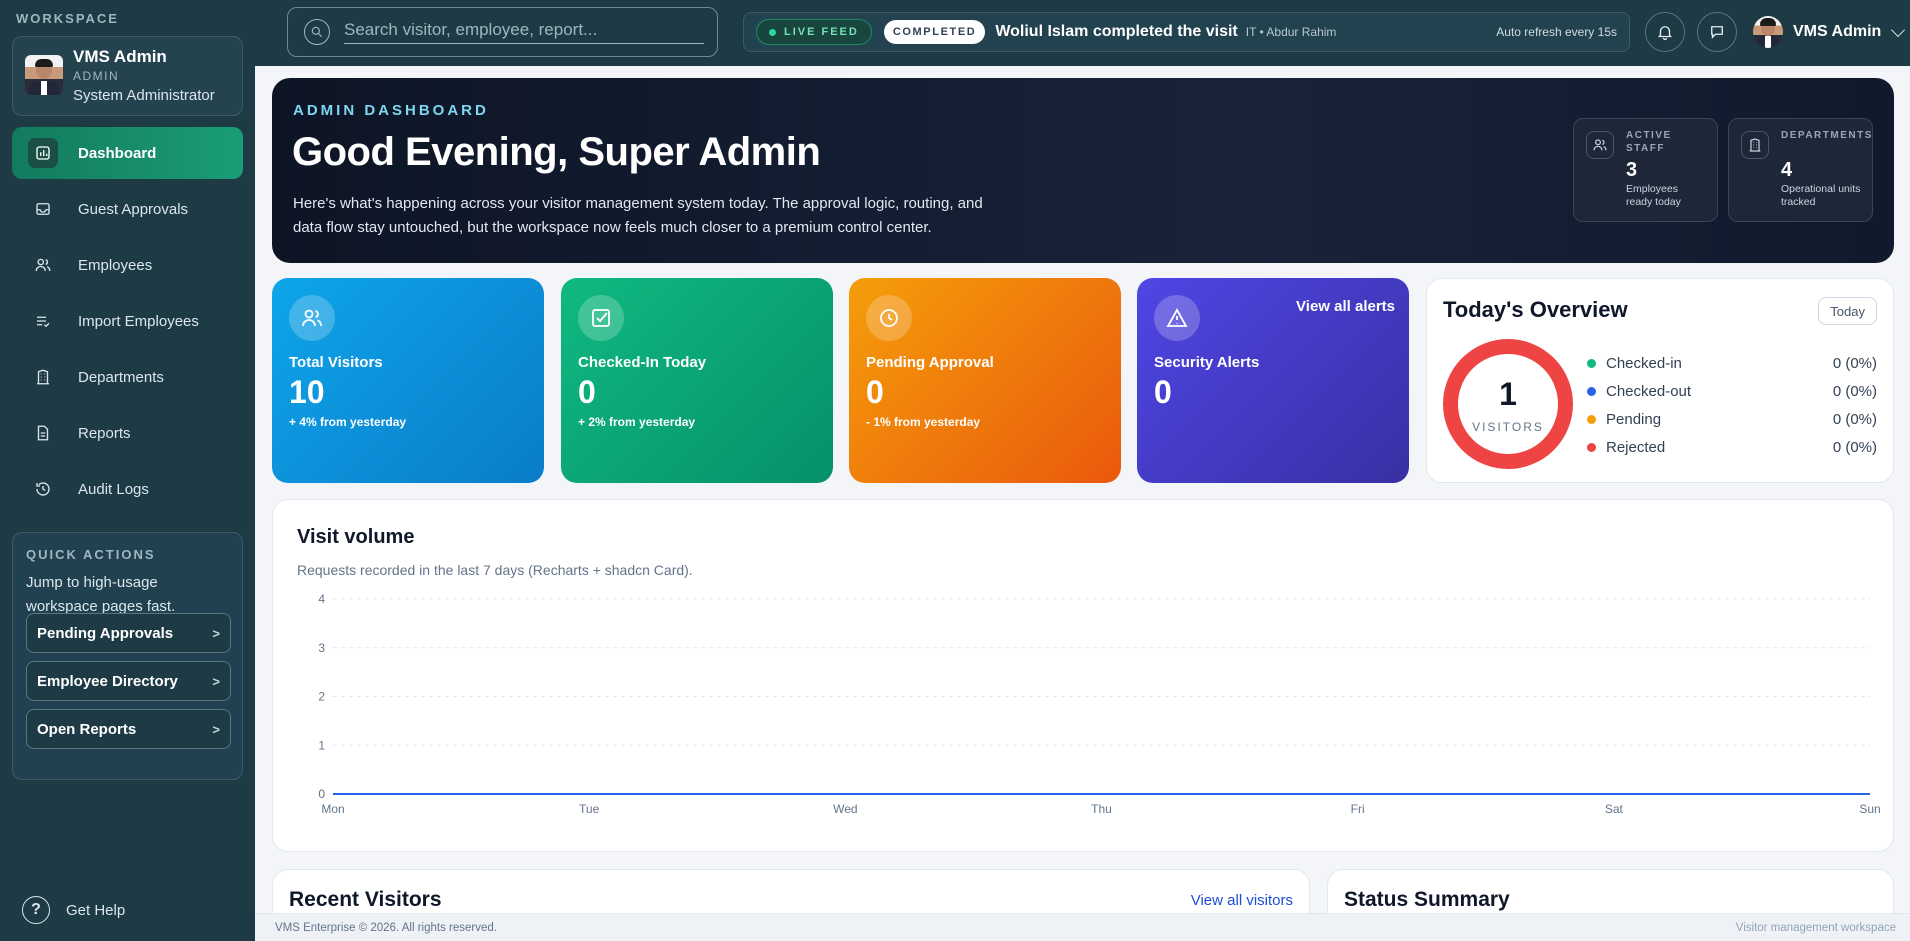  I want to click on sidebar-item-dashboard: Dashboard, so click(127, 153).